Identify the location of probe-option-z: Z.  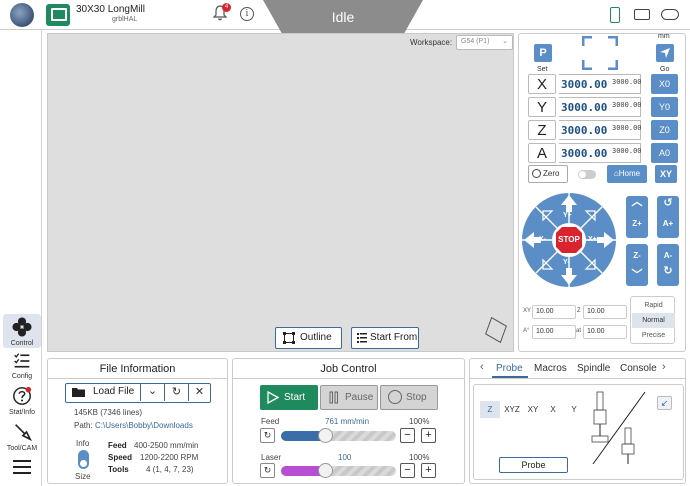
(490, 409).